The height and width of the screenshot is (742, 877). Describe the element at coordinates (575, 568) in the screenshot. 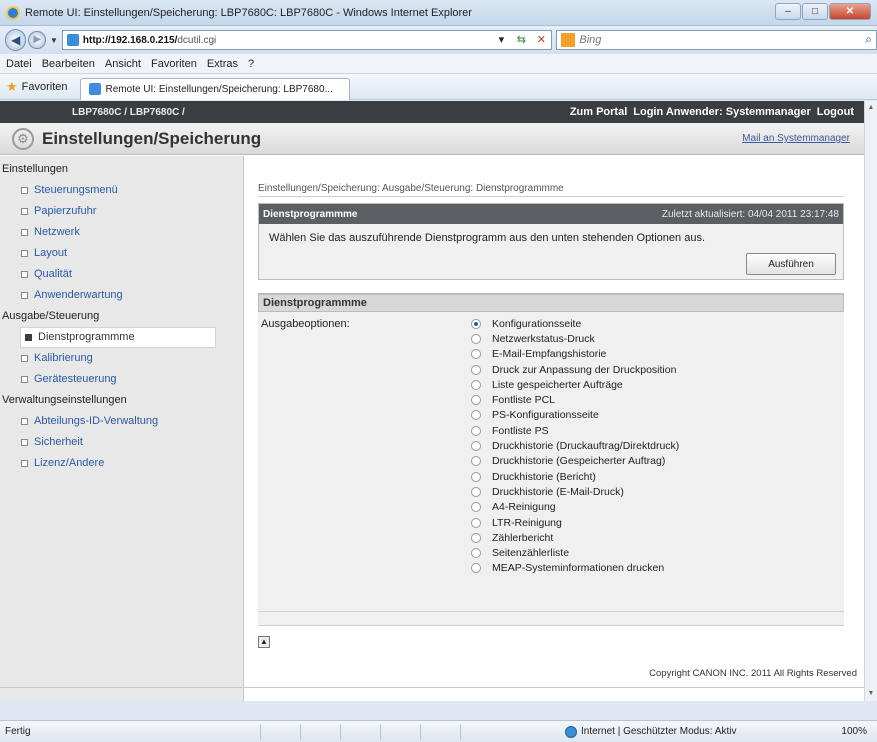

I see `option-meap-info: MEAP-Systeminformationen drucken` at that location.